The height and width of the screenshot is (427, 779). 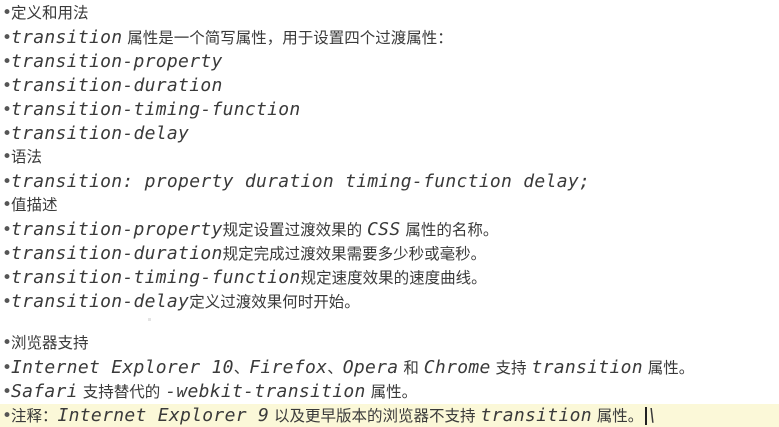 I want to click on note-label: 注释：, so click(x=34, y=416).